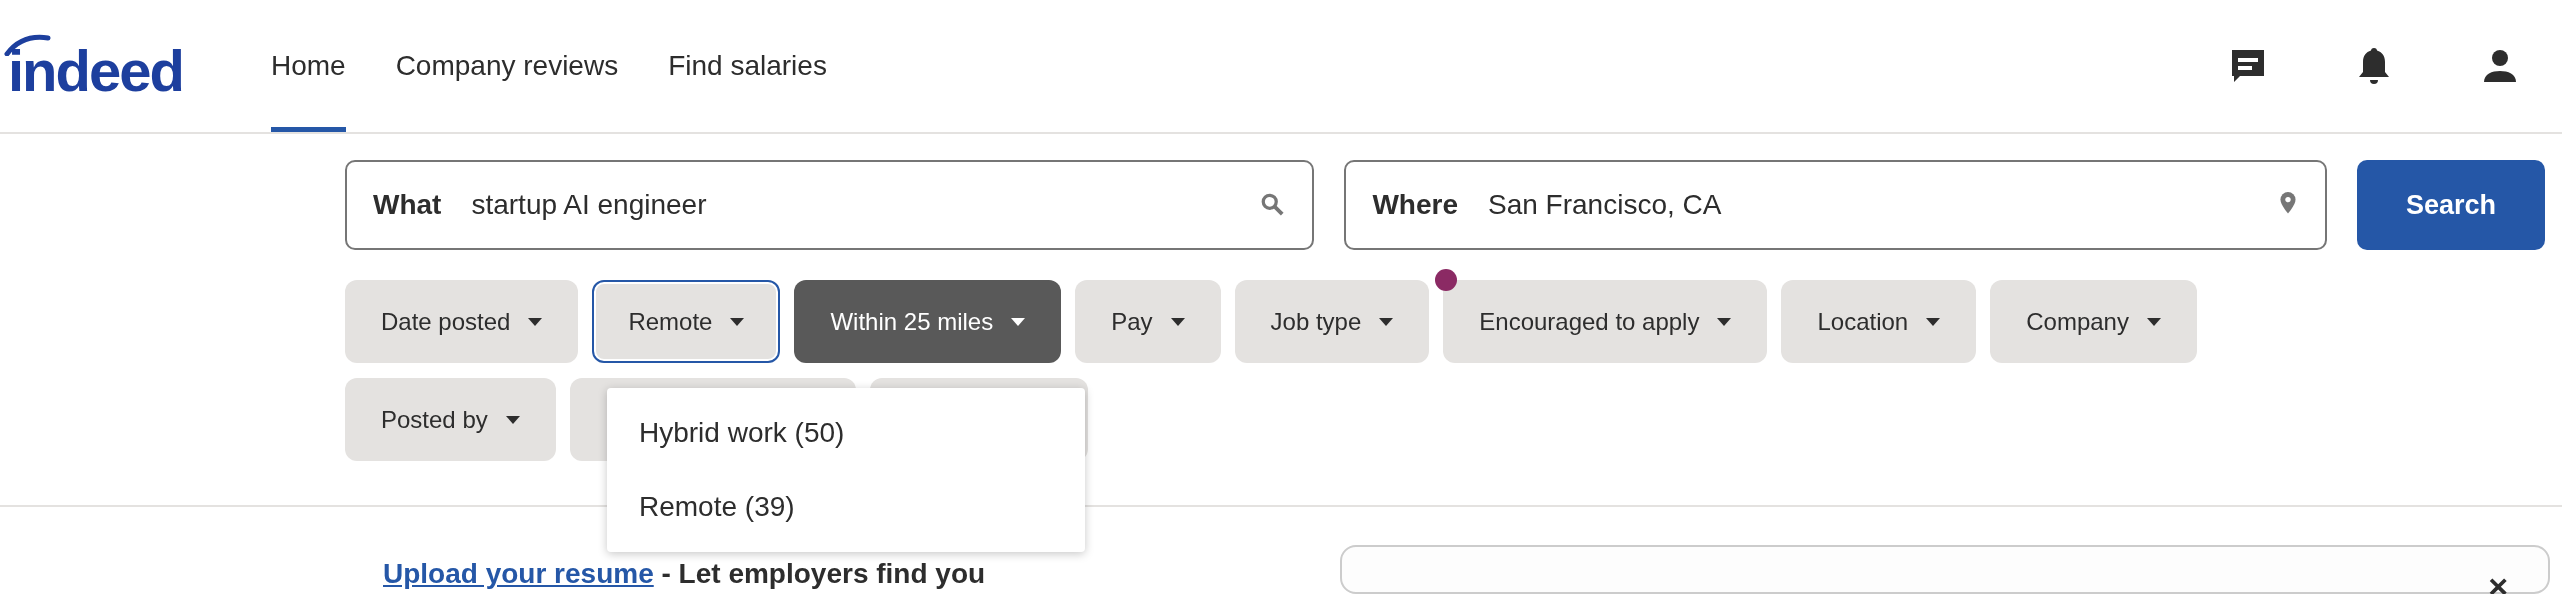  I want to click on what-field: What startup AI engineer, so click(830, 205).